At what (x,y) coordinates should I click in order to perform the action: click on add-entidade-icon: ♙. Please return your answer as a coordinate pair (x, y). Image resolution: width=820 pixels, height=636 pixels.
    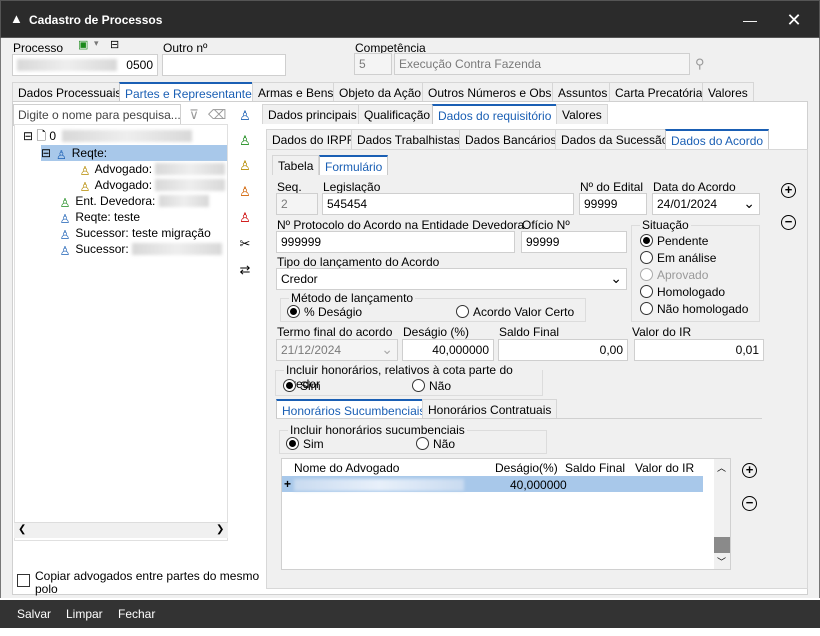
    Looking at the image, I should click on (245, 141).